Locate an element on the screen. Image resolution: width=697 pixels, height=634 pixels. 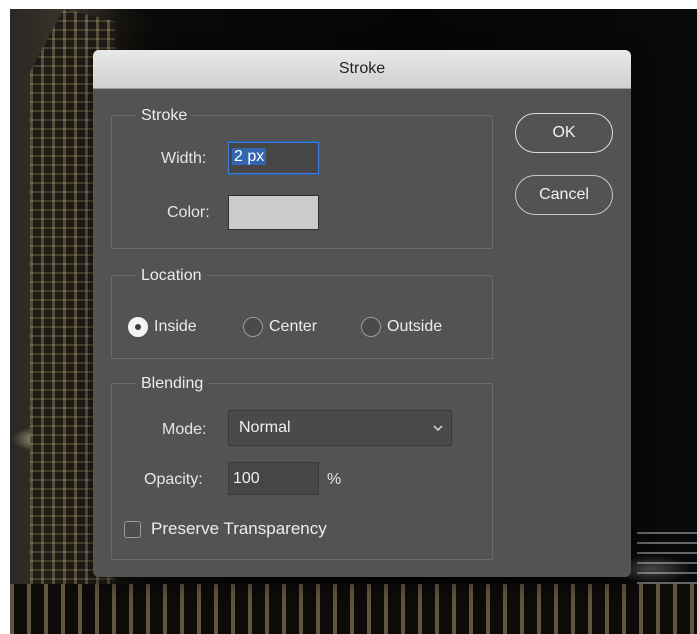
background-skyline is located at coordinates (353, 609).